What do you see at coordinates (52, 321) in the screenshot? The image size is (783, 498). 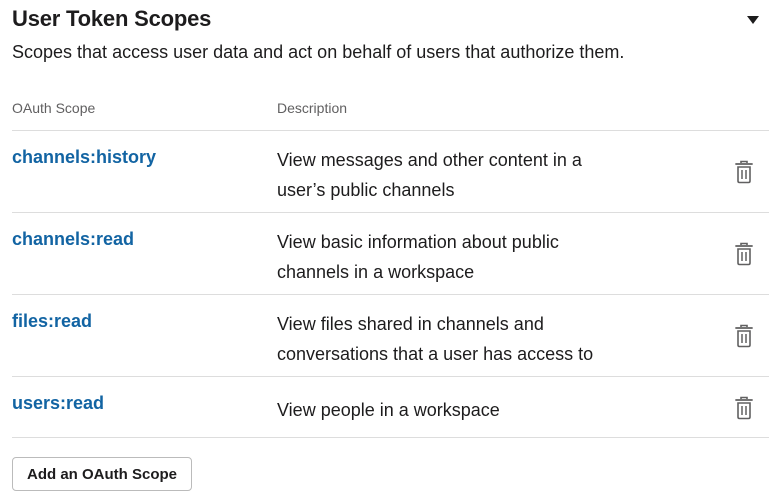 I see `scope-link-files-read: files:read` at bounding box center [52, 321].